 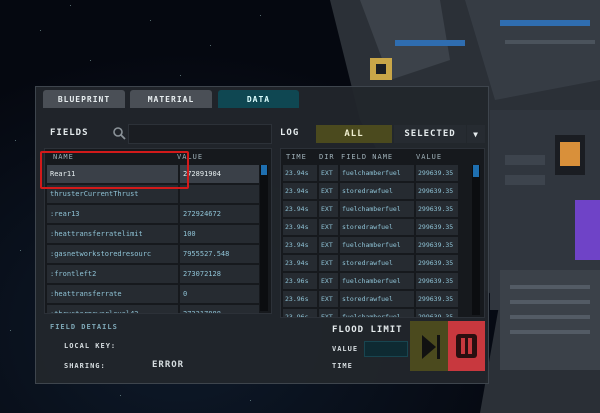 I want to click on field-row: :rear13 272924672, so click(x=153, y=214).